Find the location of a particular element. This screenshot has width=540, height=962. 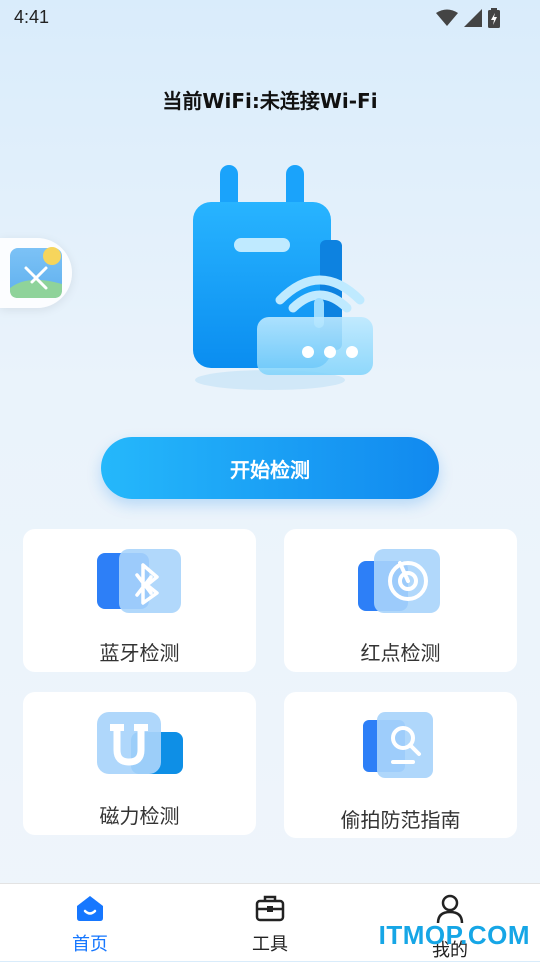

card-guide: 偷拍防范指南 is located at coordinates (400, 765).